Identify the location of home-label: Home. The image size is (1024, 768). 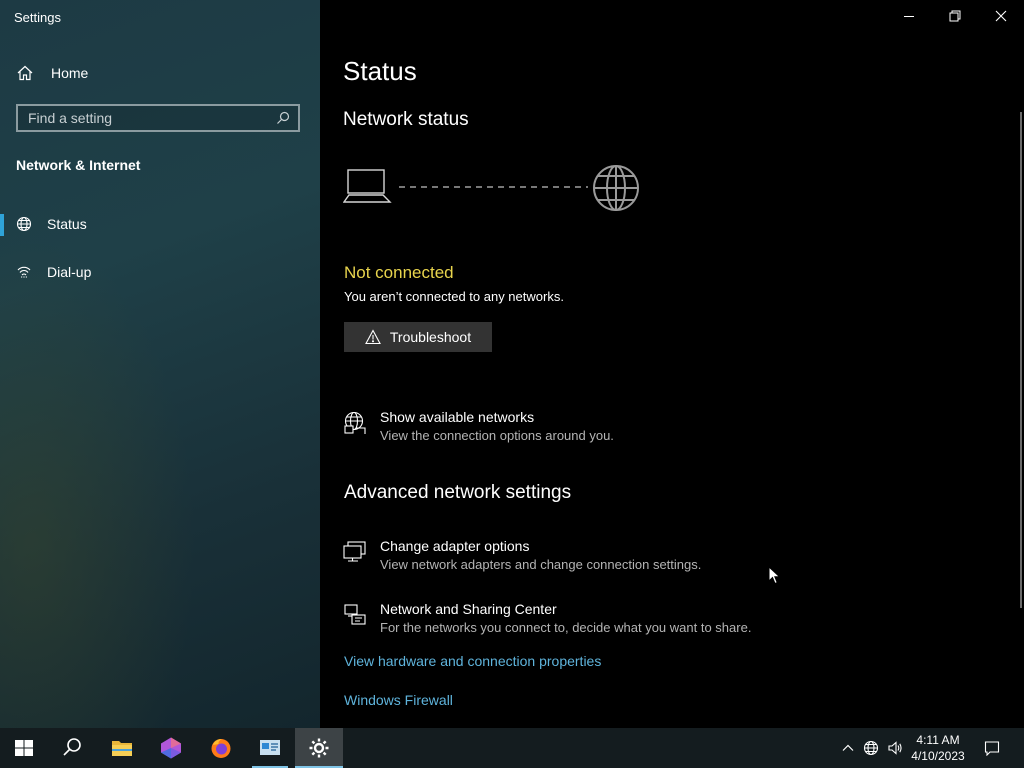
(70, 73).